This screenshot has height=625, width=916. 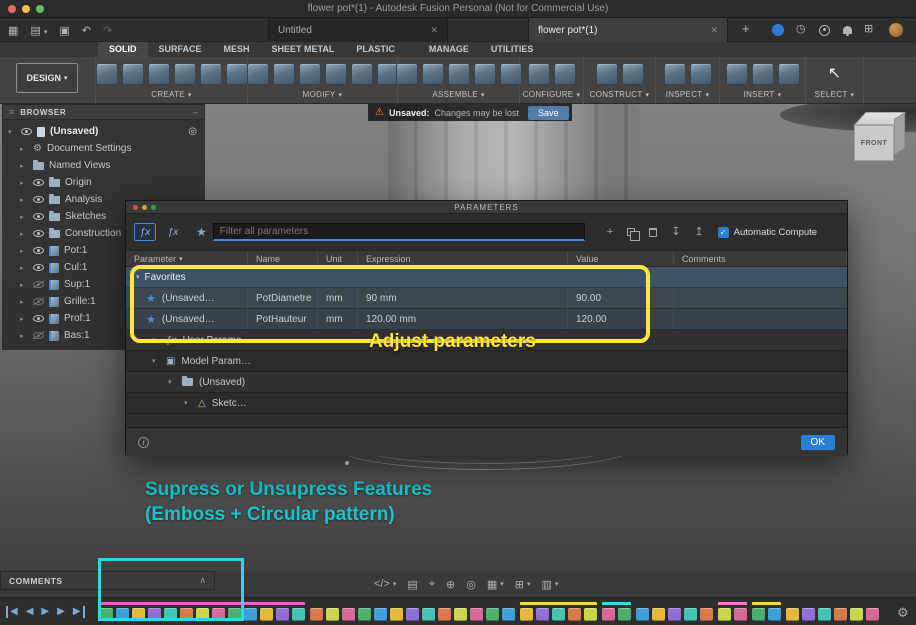 I want to click on browser-item-document-settings: ▸ ⚙ Document Settings, so click(x=103, y=148).